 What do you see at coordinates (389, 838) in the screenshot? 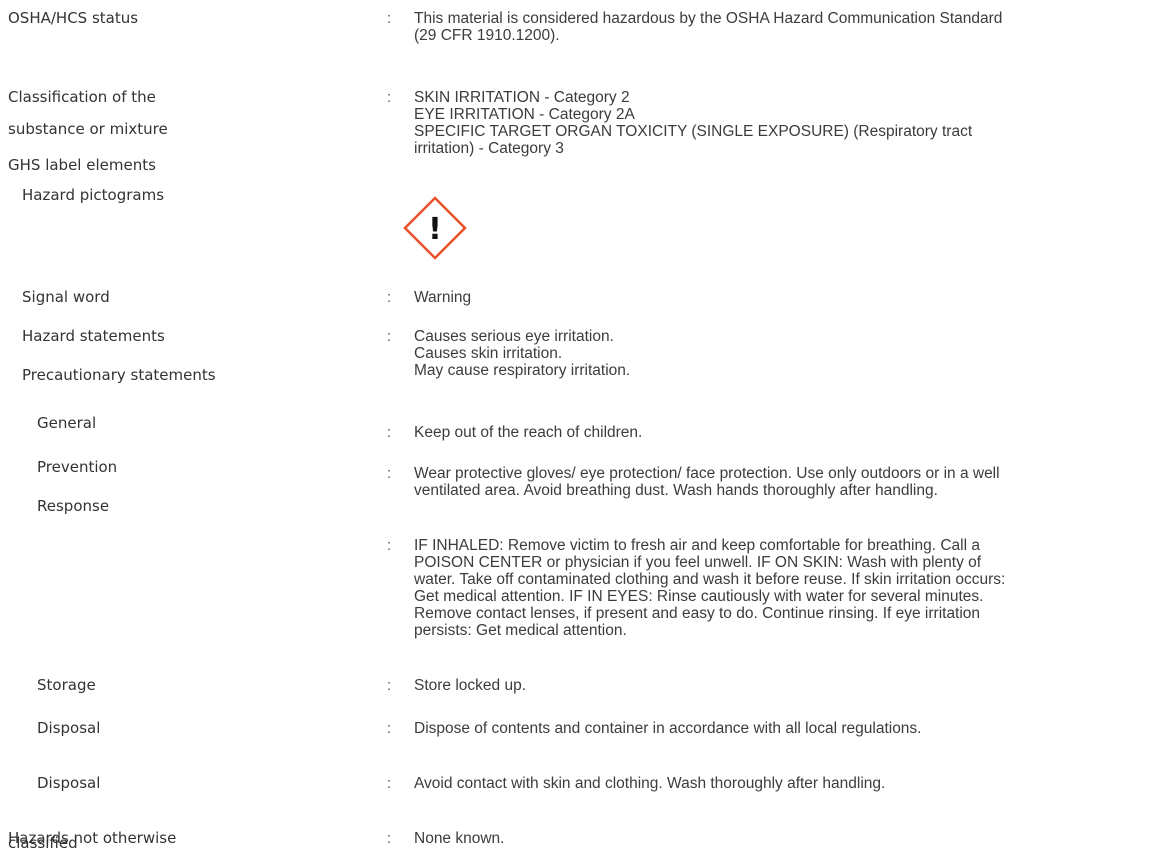
I see `hnoc-colon: :` at bounding box center [389, 838].